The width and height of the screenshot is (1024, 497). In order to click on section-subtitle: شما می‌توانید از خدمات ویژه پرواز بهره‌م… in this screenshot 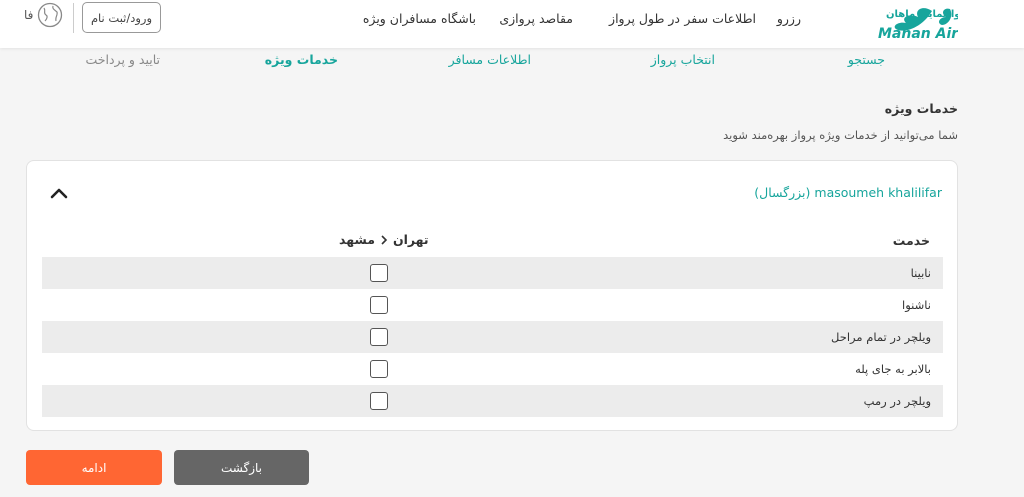, I will do `click(840, 135)`.